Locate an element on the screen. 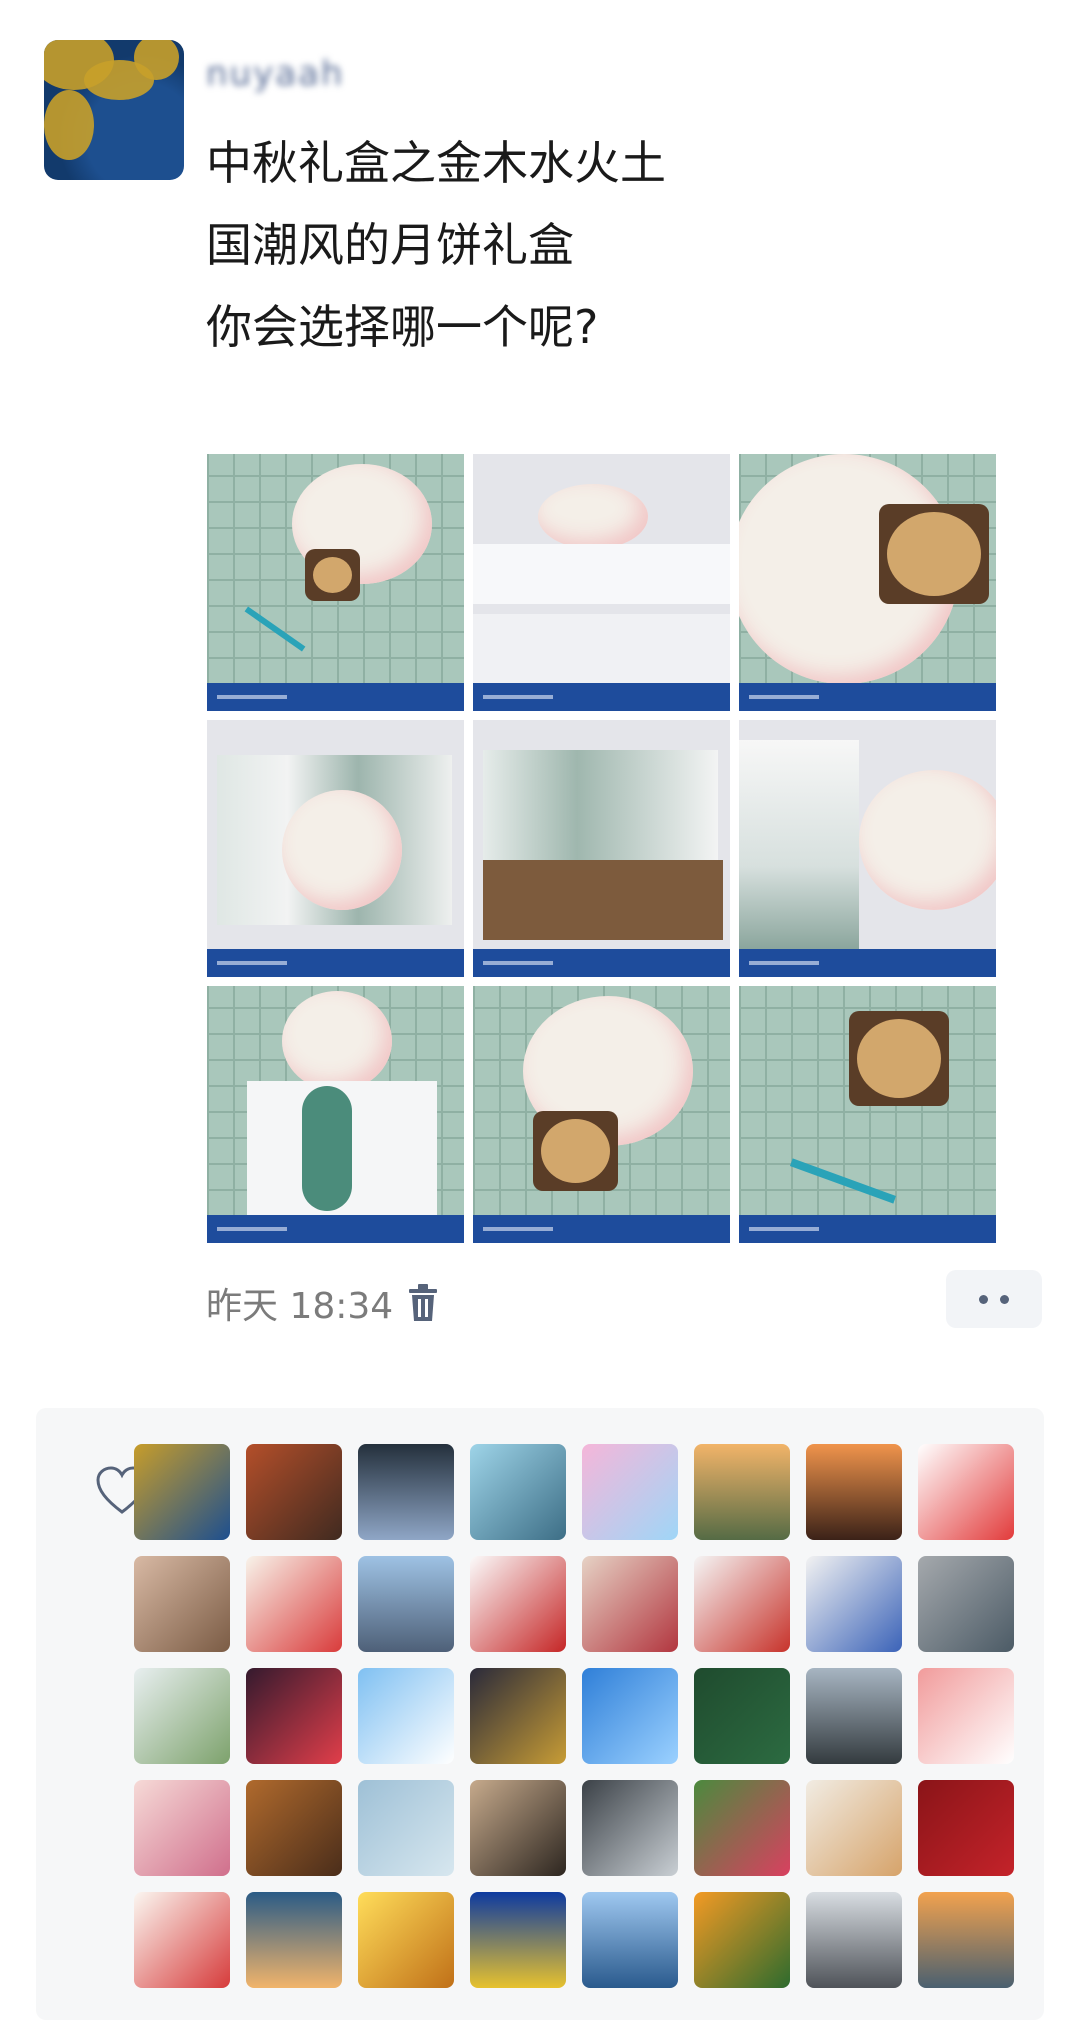 Image resolution: width=1080 pixels, height=2025 pixels. post-meta: 昨天 18:34 is located at coordinates (322, 1303).